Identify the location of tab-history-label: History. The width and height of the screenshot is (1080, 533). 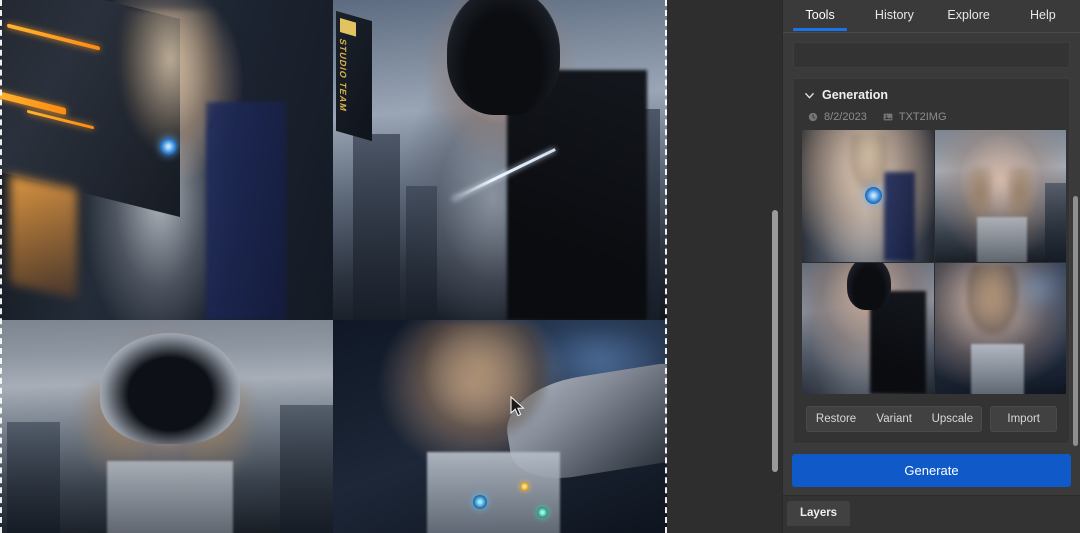
(894, 15).